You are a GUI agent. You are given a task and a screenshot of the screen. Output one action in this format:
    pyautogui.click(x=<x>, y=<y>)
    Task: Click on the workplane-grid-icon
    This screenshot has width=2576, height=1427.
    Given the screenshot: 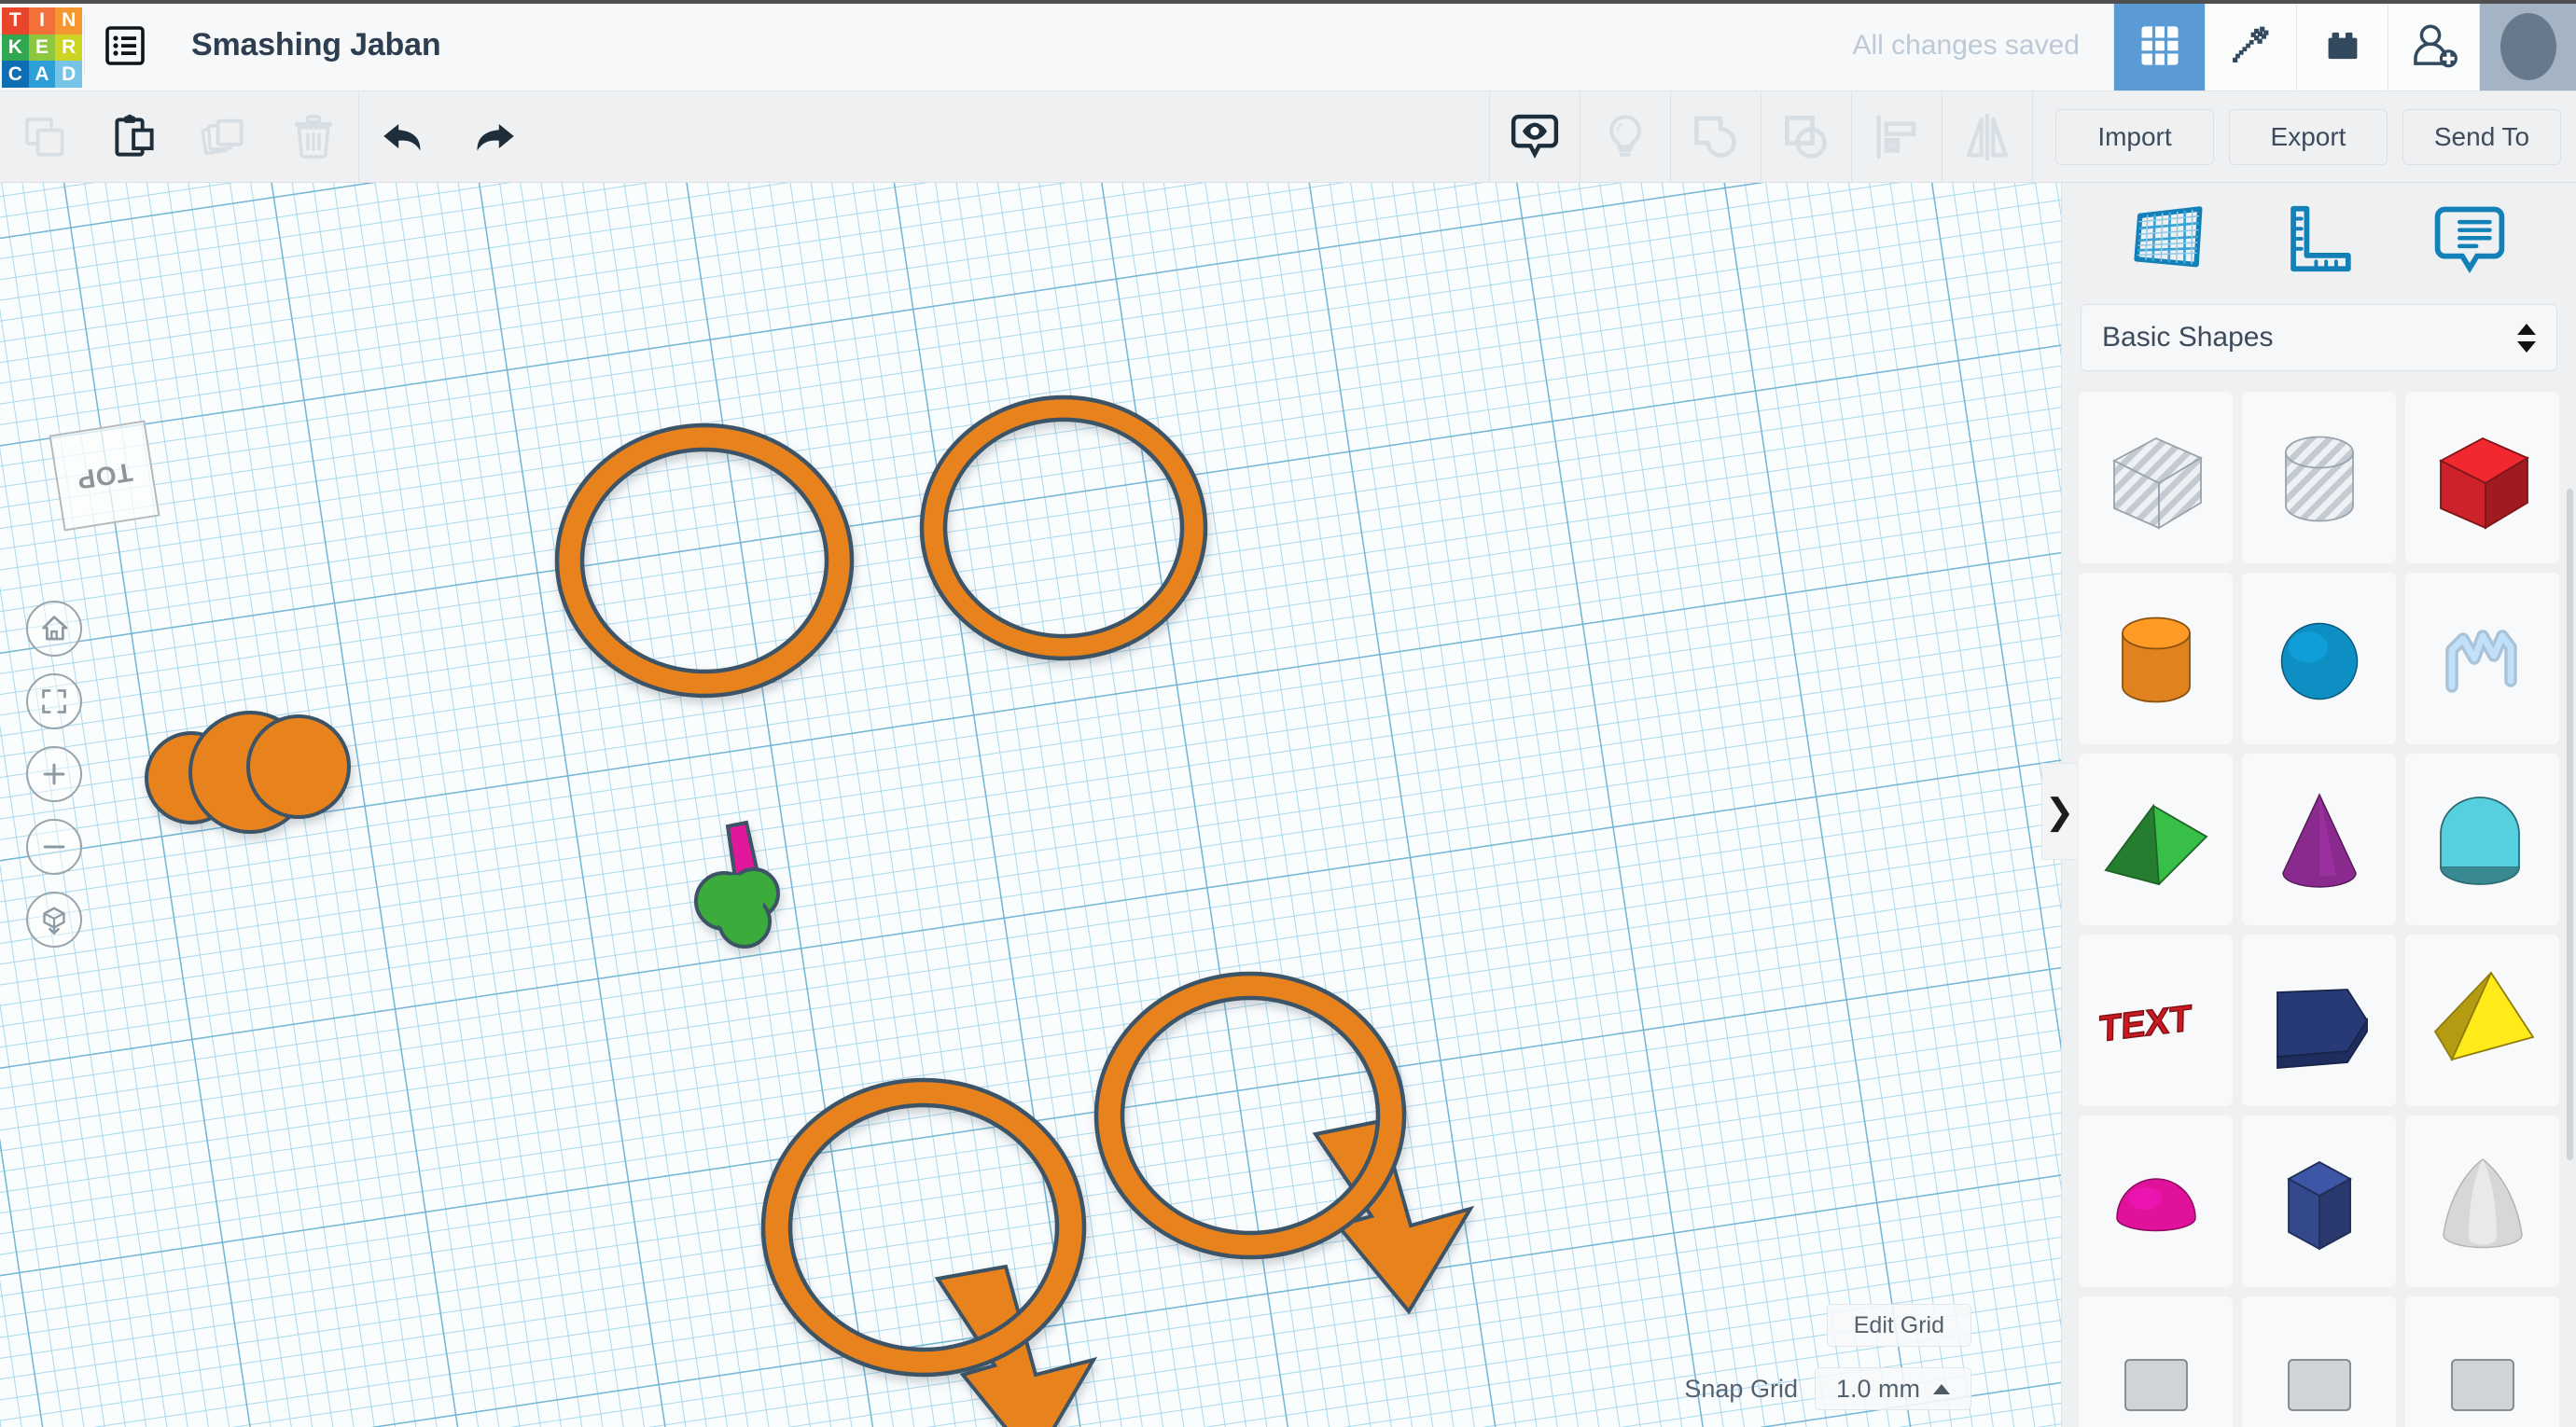 What is the action you would take?
    pyautogui.click(x=2167, y=237)
    